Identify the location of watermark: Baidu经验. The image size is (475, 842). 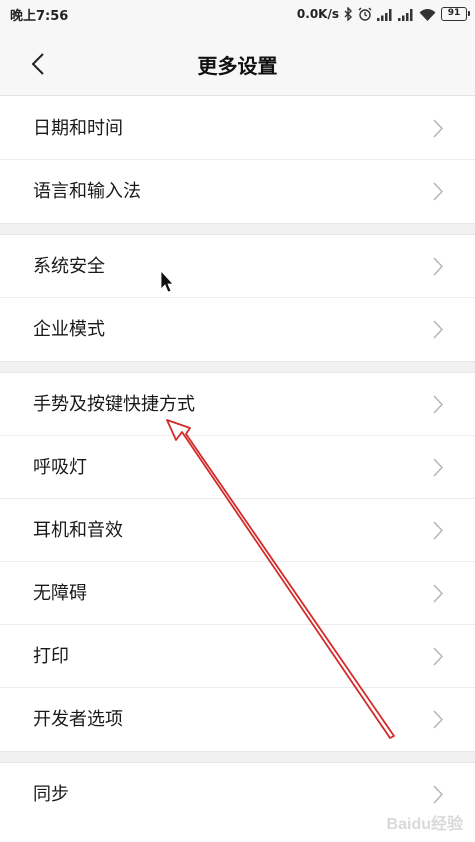
(424, 824).